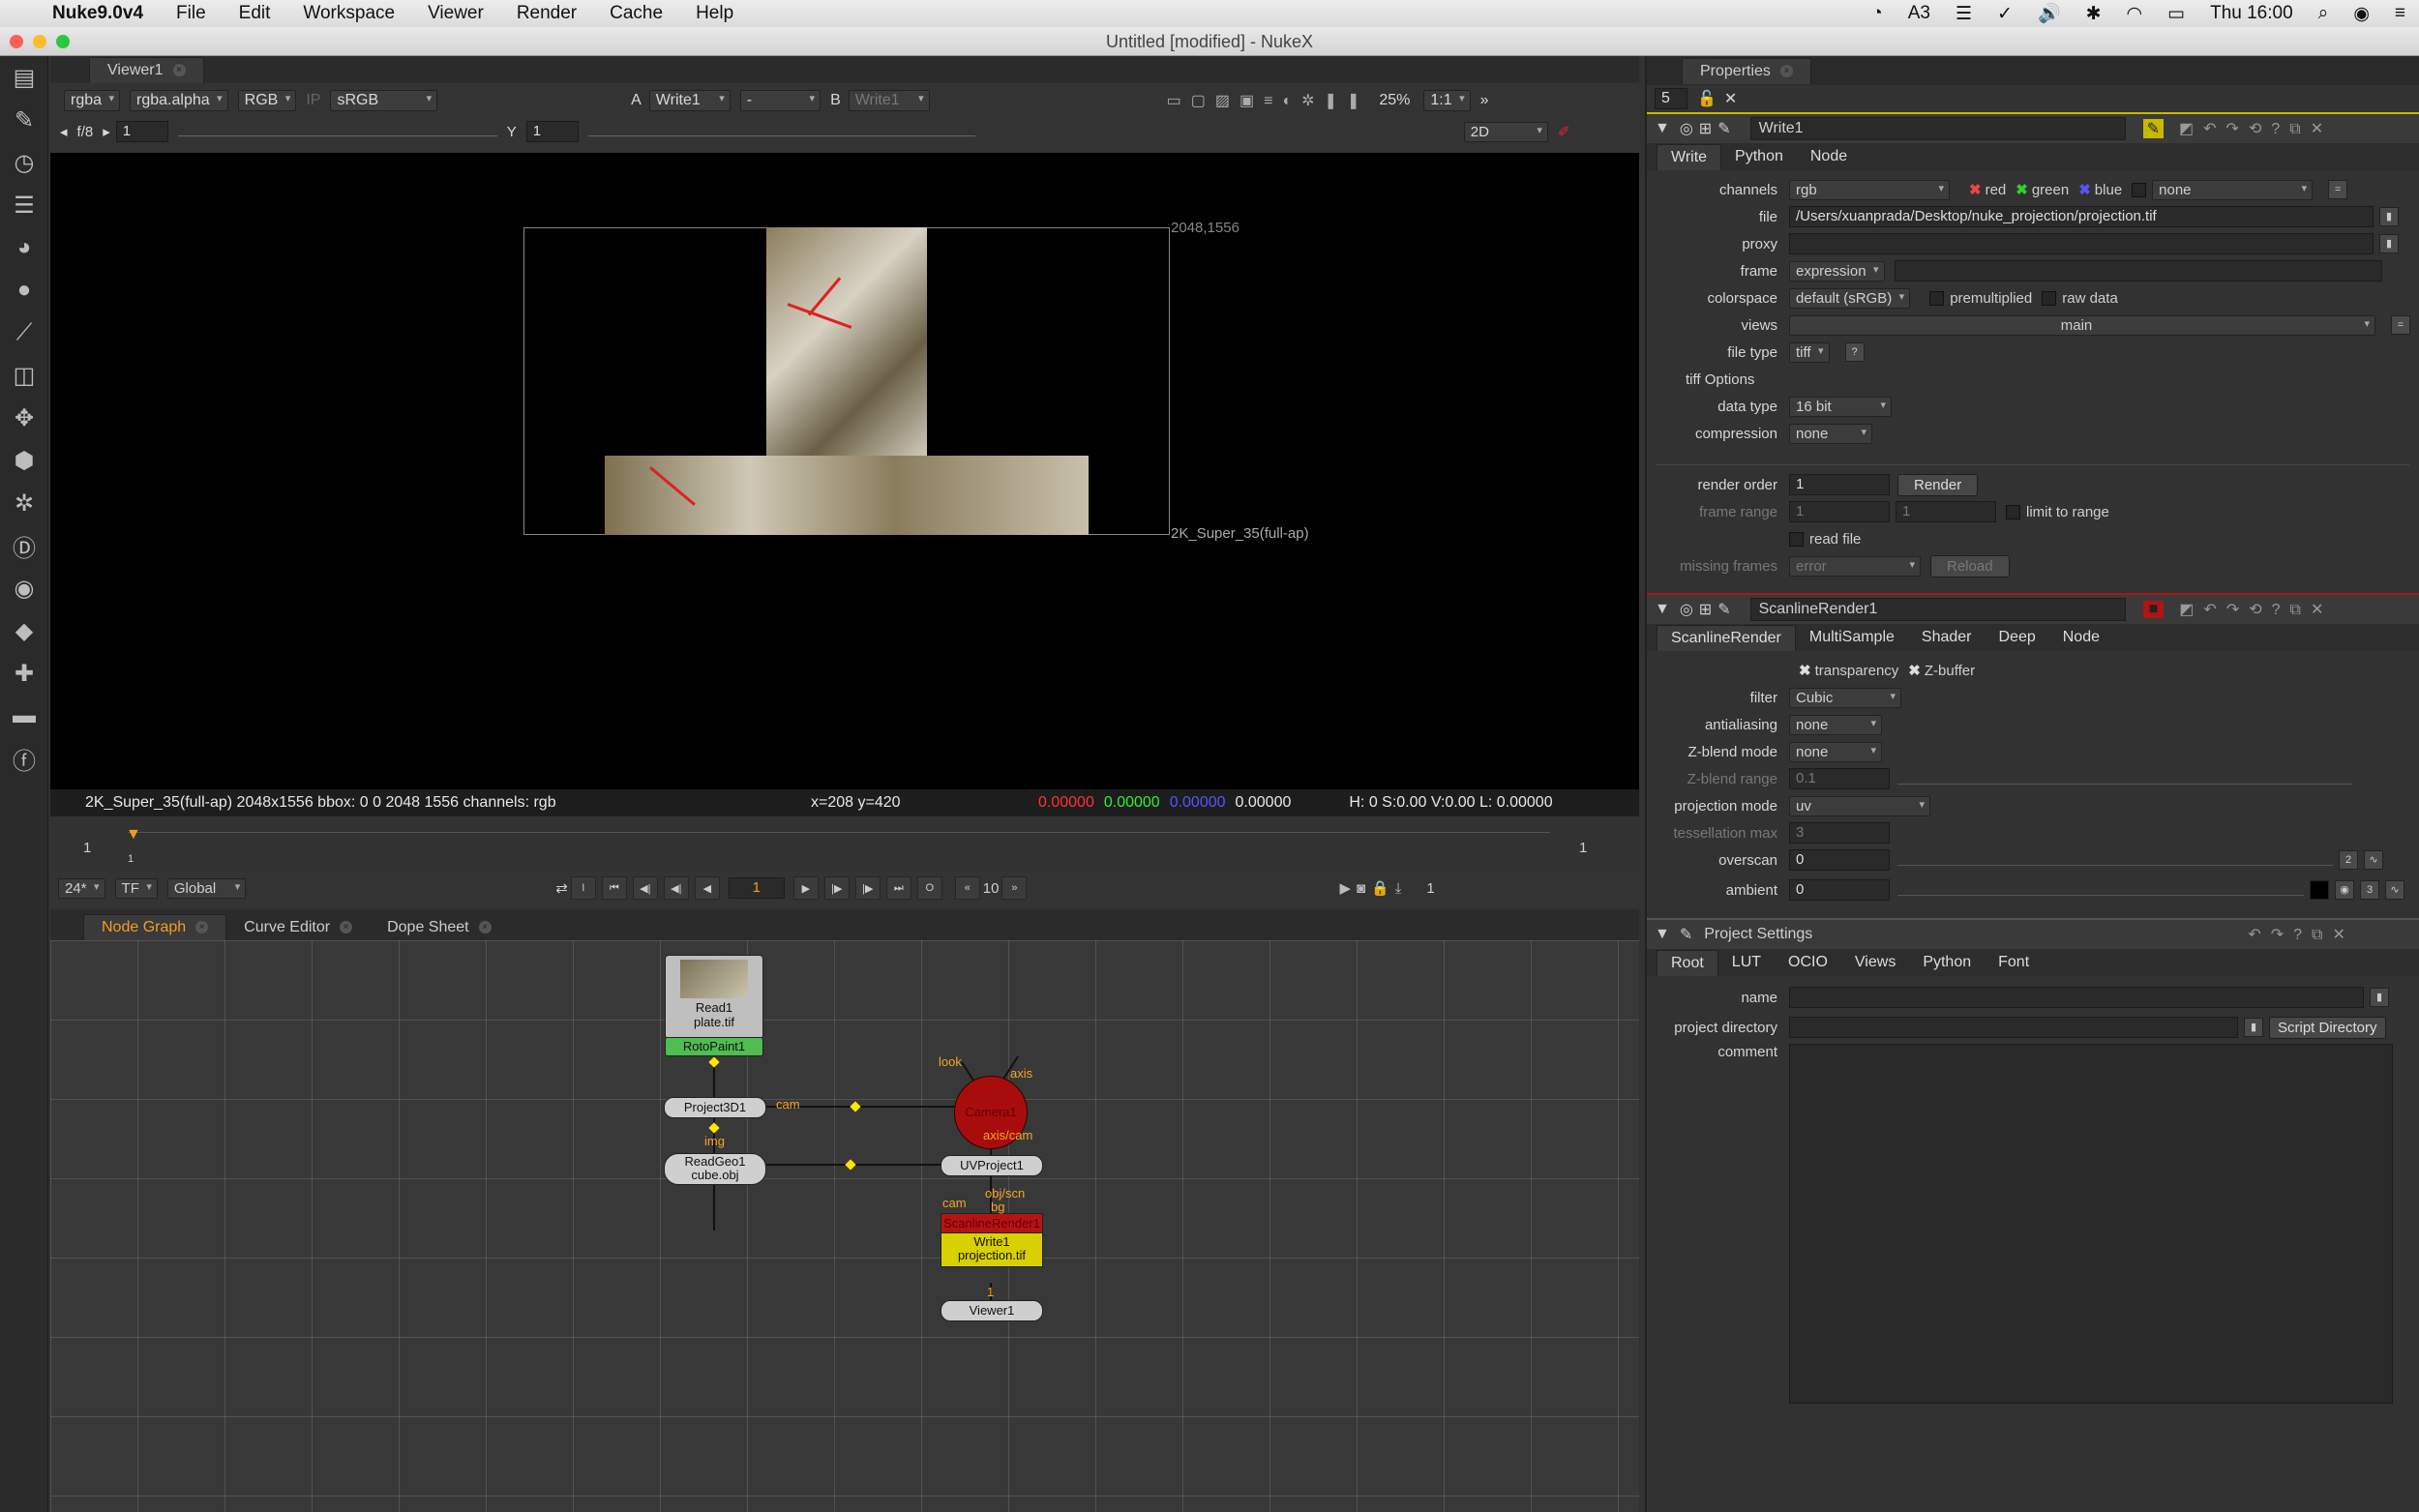  I want to click on uvproject1-node: UVProject1, so click(992, 1166).